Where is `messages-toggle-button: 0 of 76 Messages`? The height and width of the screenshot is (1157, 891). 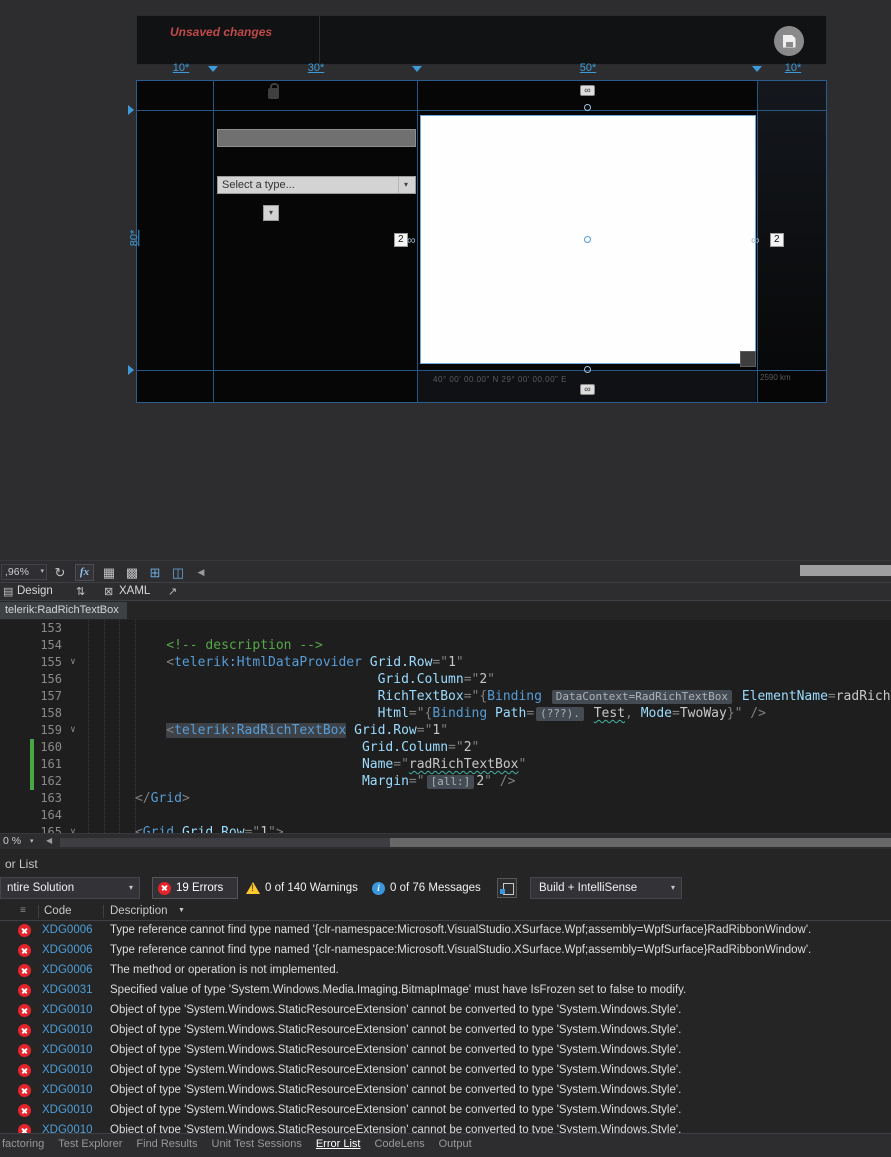
messages-toggle-button: 0 of 76 Messages is located at coordinates (426, 888).